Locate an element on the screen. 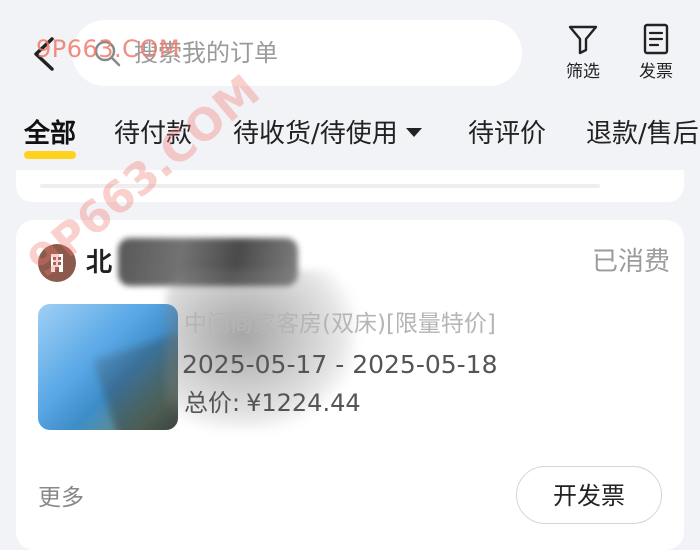  filter-label: 筛选 is located at coordinates (583, 72).